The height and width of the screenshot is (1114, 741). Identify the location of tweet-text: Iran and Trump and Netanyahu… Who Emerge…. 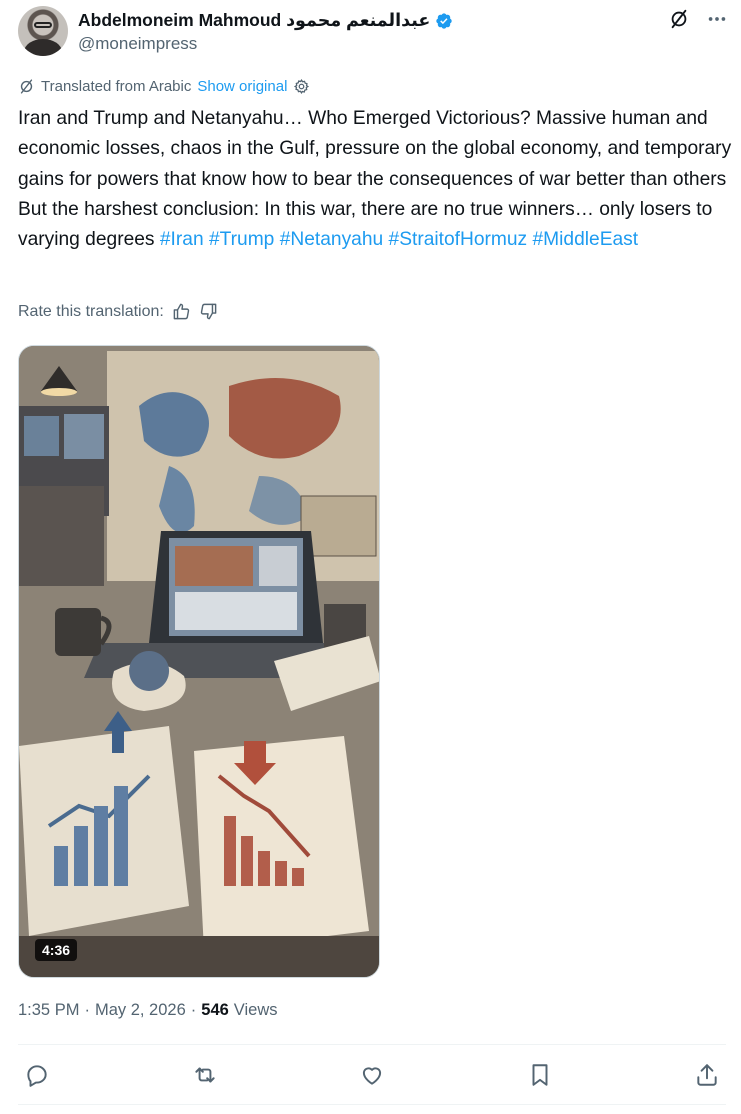
(375, 179).